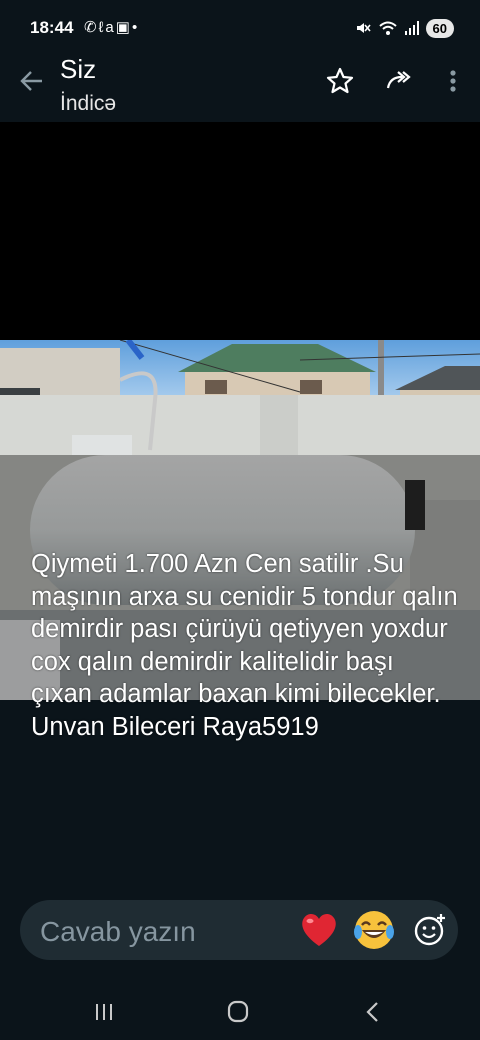 Image resolution: width=480 pixels, height=1040 pixels. I want to click on sender-name: Siz, so click(78, 69).